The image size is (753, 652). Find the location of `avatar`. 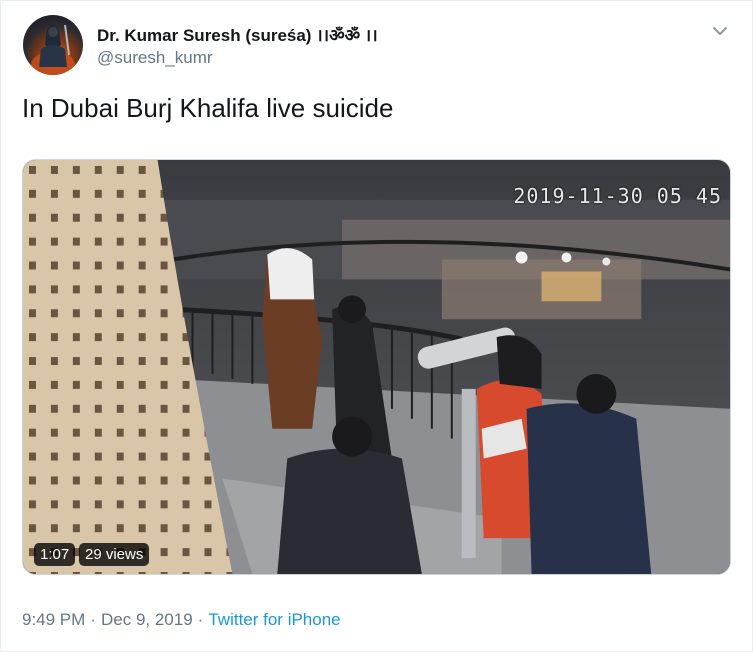

avatar is located at coordinates (53, 45).